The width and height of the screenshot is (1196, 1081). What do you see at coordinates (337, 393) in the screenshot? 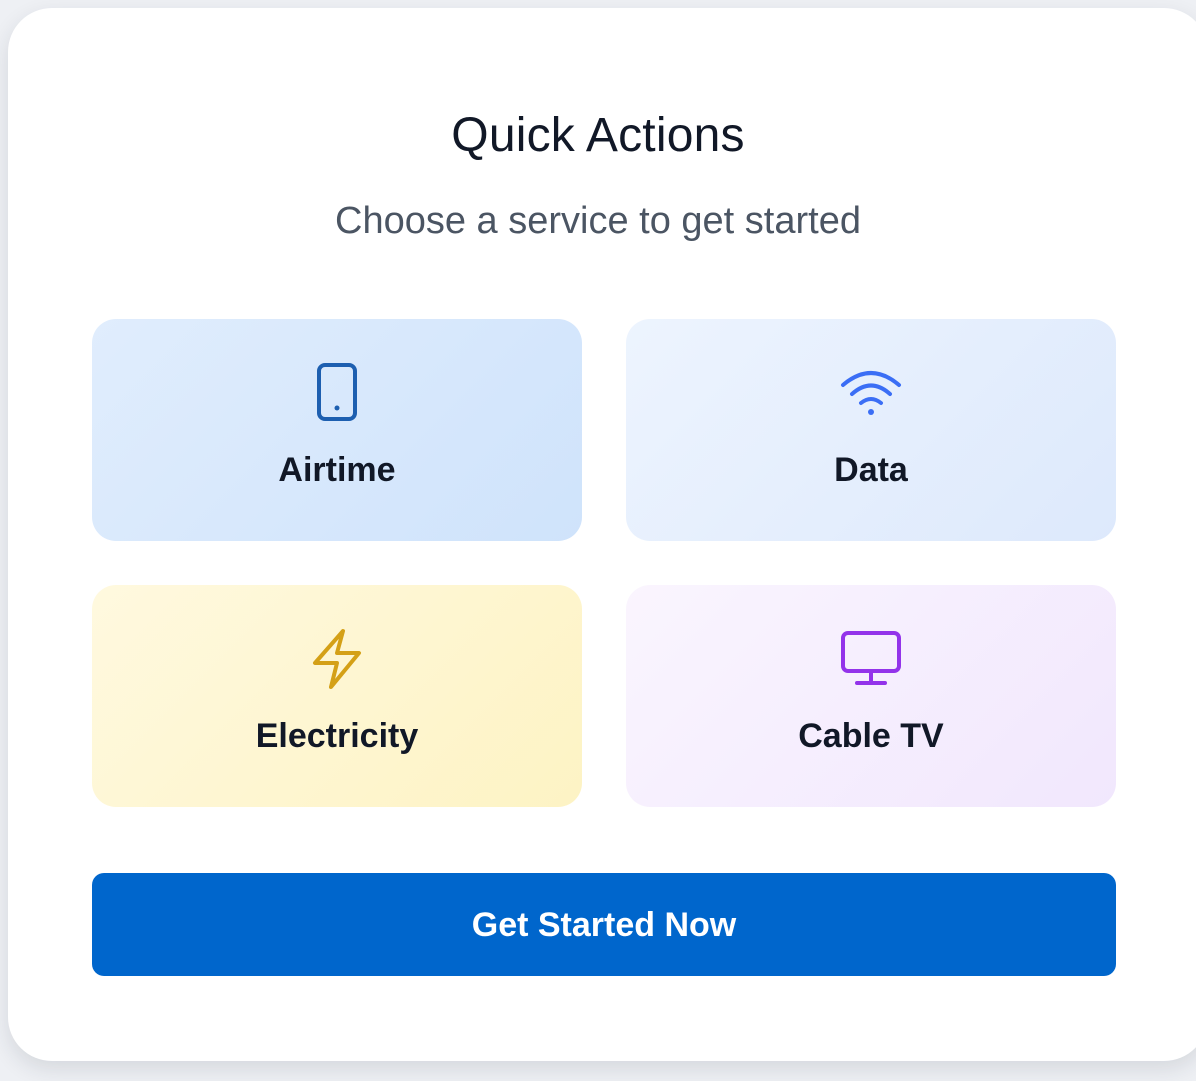
I see `smartphone-icon` at bounding box center [337, 393].